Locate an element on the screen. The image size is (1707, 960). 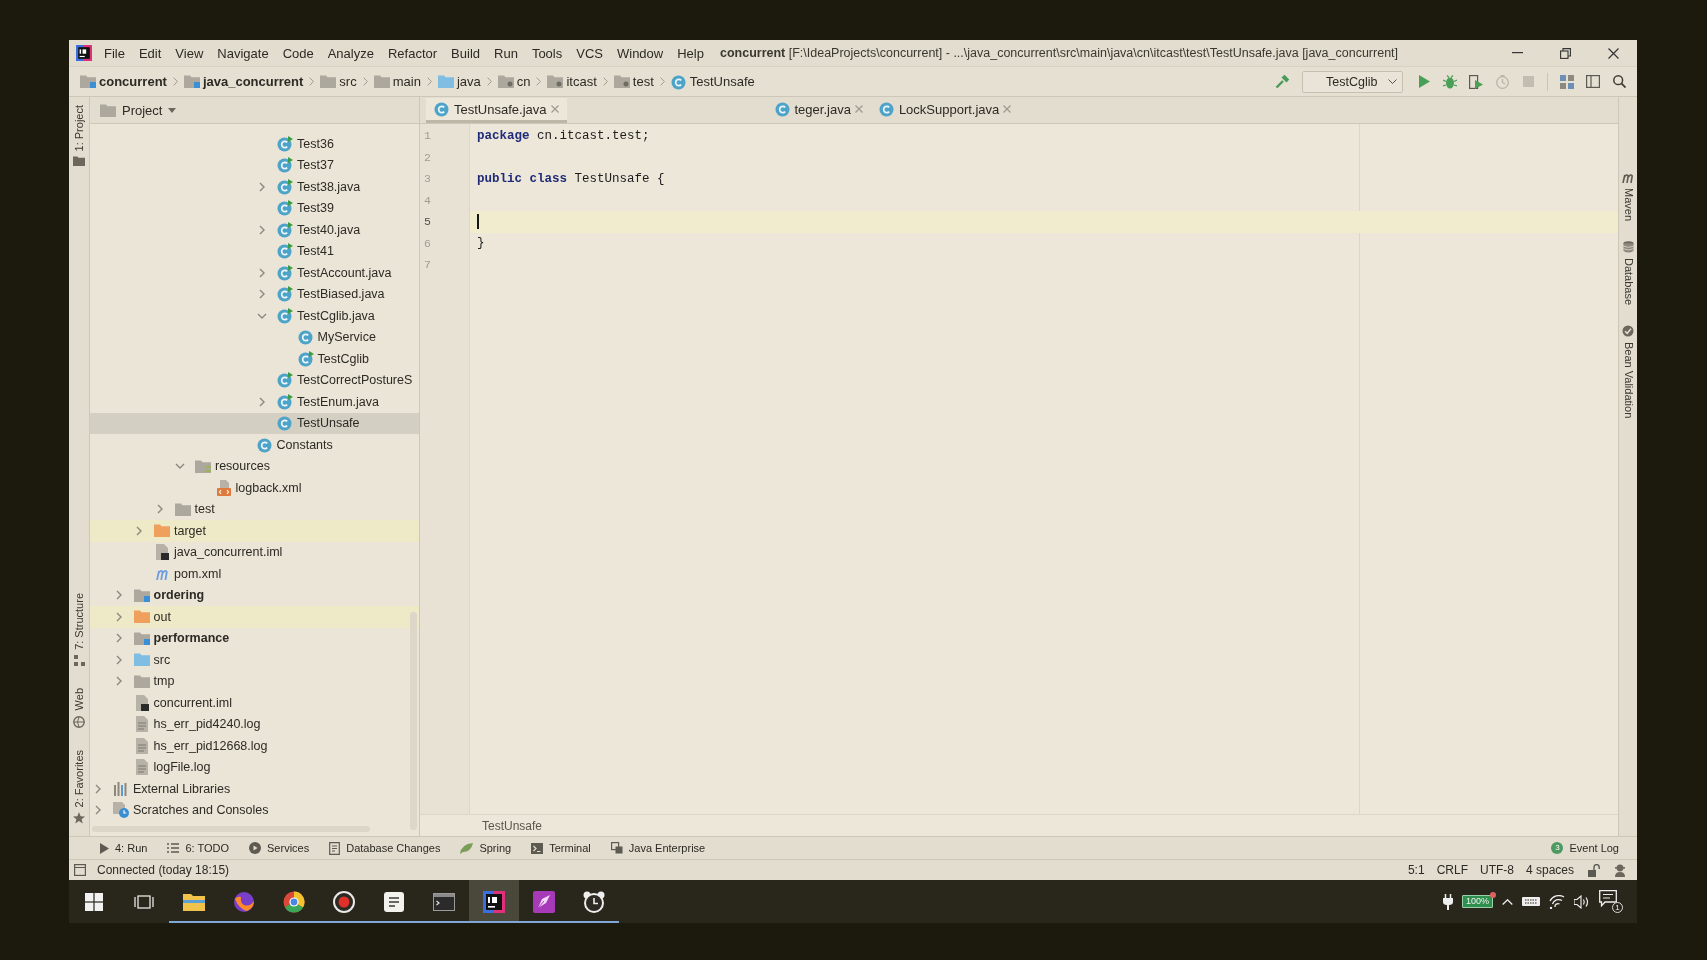
breadcrumb-item: cn is located at coordinates (514, 81).